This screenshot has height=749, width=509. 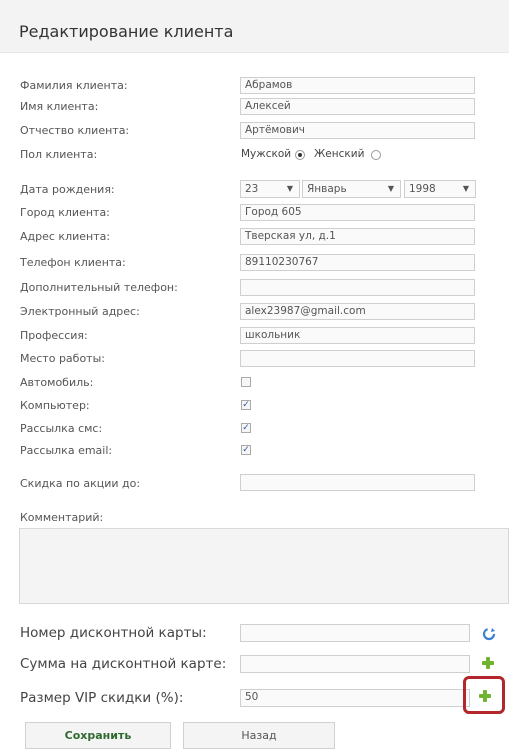 What do you see at coordinates (422, 189) in the screenshot?
I see `birth-year-value: 1998` at bounding box center [422, 189].